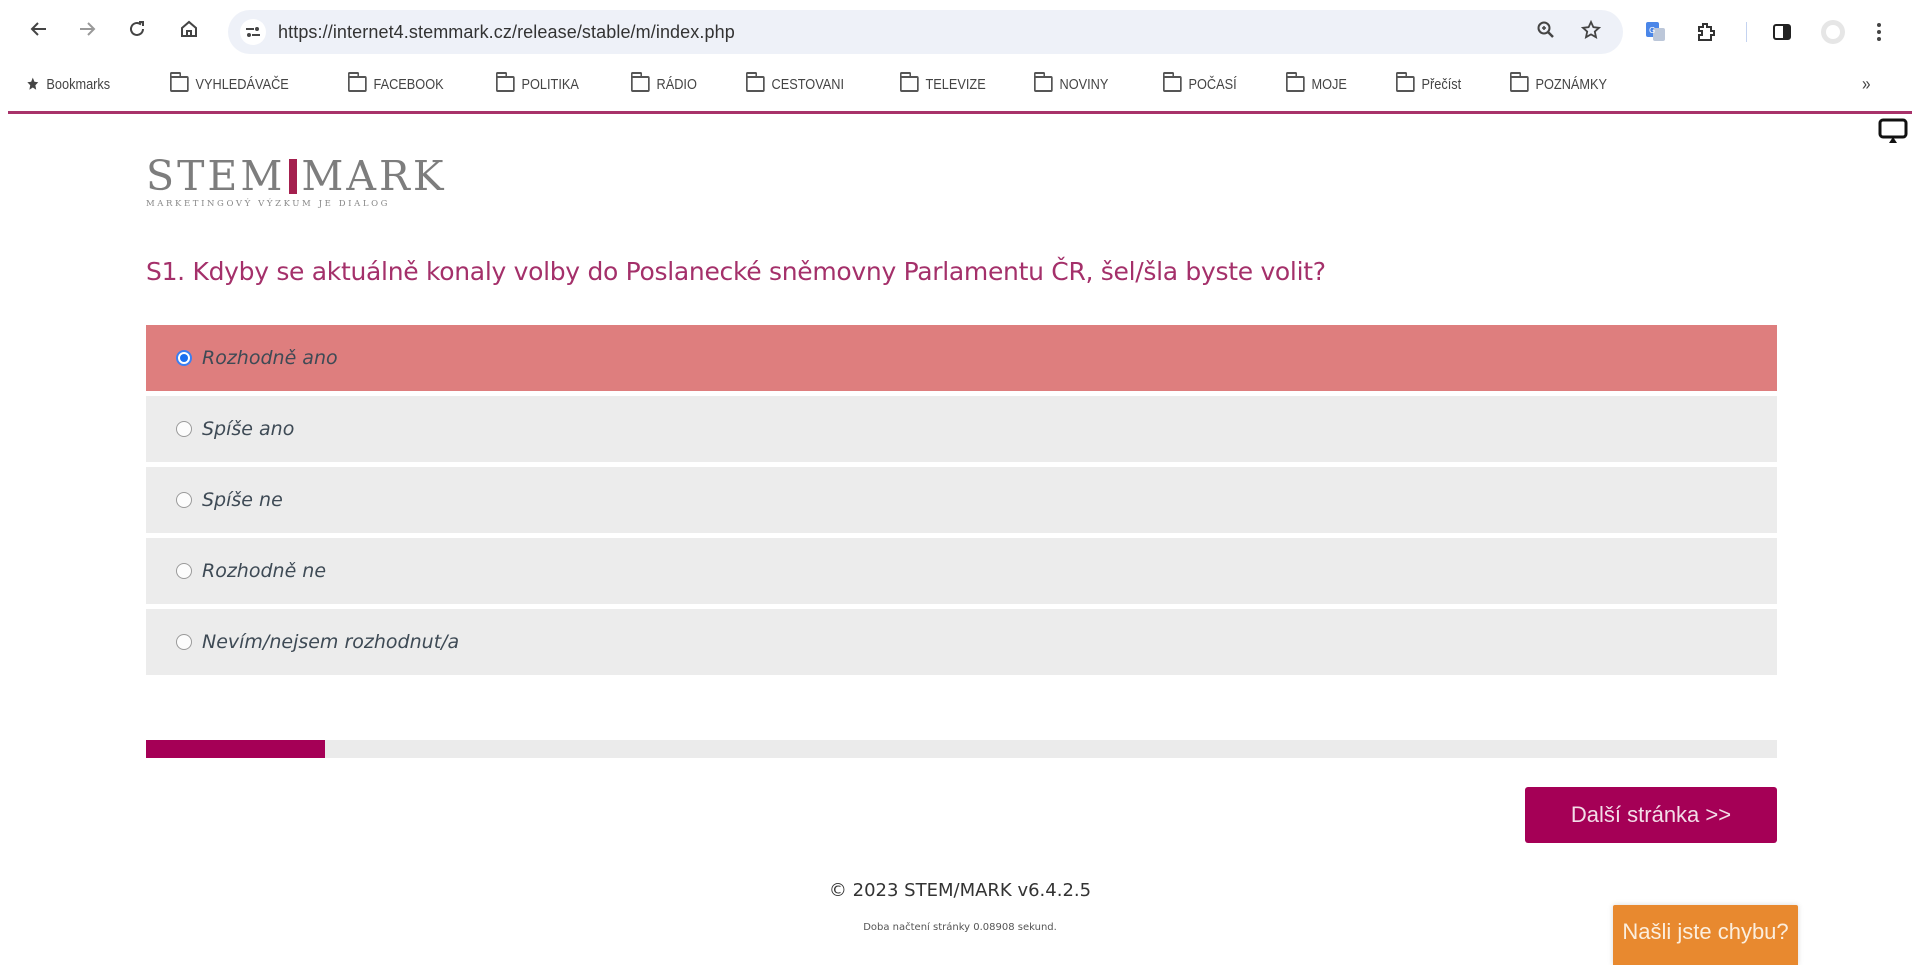 The height and width of the screenshot is (965, 1920). What do you see at coordinates (1866, 84) in the screenshot?
I see `bookmarks-overflow-button: »` at bounding box center [1866, 84].